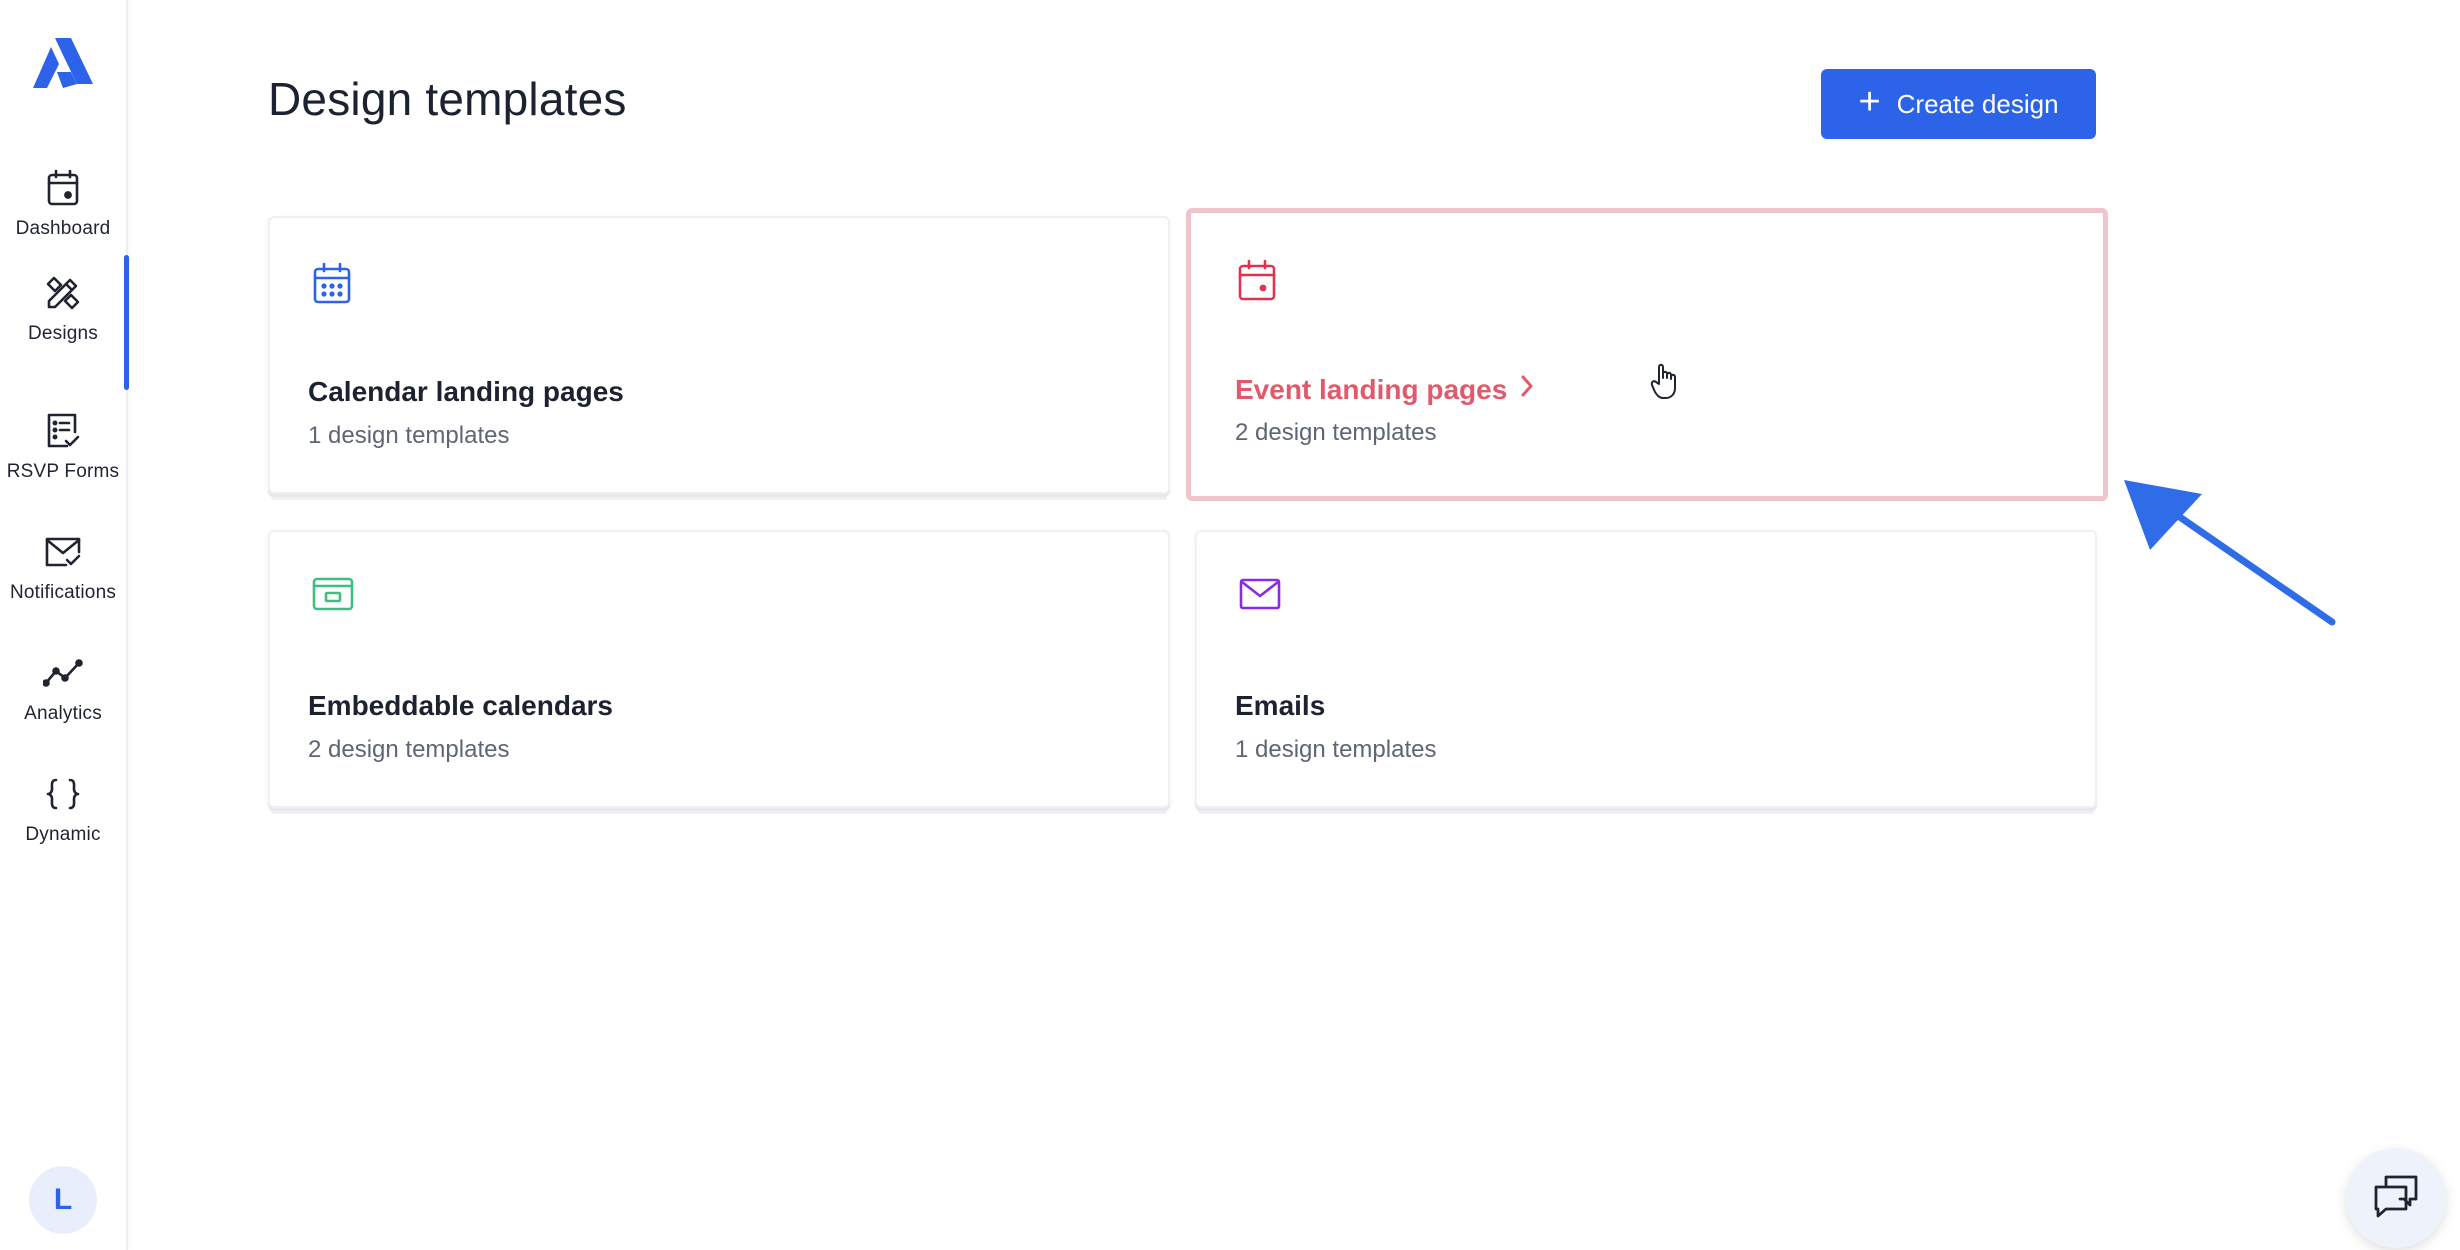  What do you see at coordinates (334, 598) in the screenshot?
I see `embed-window-icon` at bounding box center [334, 598].